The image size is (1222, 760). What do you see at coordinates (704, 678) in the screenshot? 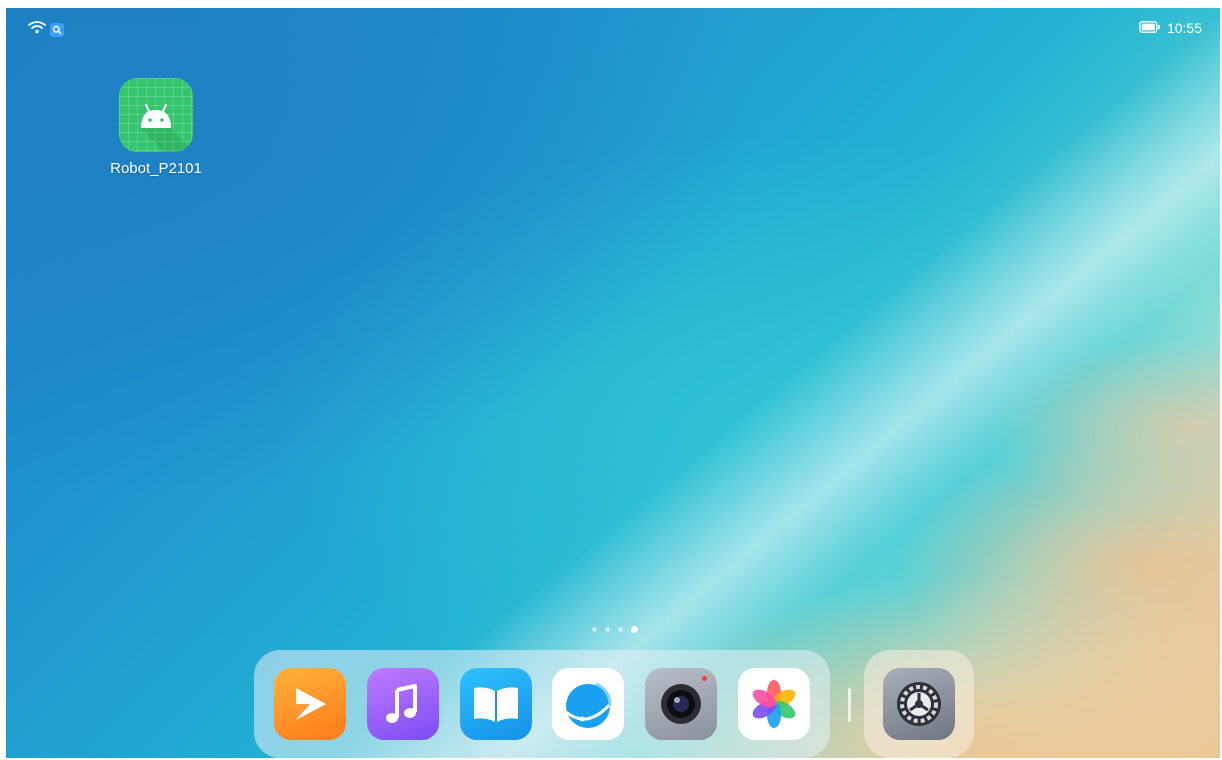
I see `camera-indicator-dot` at bounding box center [704, 678].